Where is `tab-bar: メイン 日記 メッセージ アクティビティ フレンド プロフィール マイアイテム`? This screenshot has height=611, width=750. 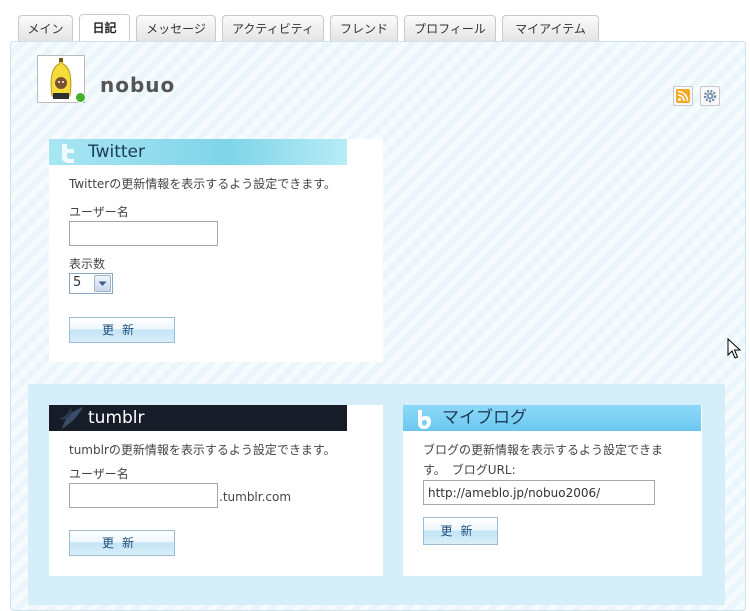
tab-bar: メイン 日記 メッセージ アクティビティ フレンド プロフィール マイアイテム is located at coordinates (375, 22).